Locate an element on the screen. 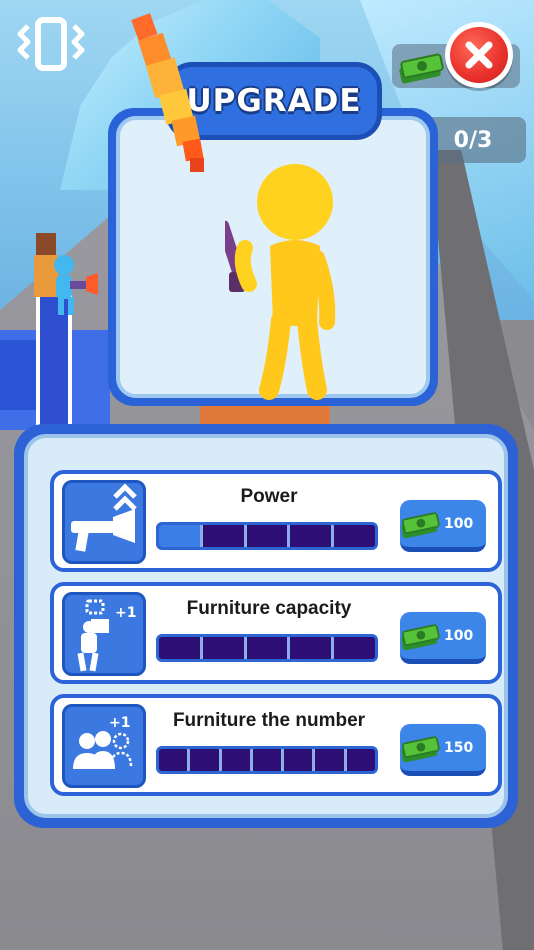 This screenshot has width=534, height=950. furniture-capacity-level-bar is located at coordinates (267, 648).